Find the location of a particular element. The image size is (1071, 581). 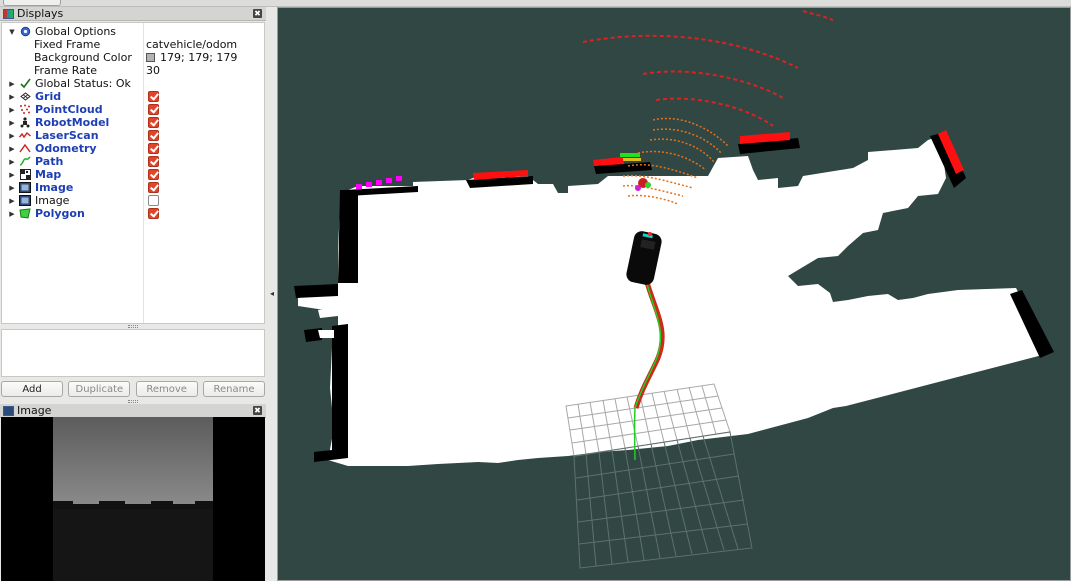

robotmodel-icon is located at coordinates (25, 122).